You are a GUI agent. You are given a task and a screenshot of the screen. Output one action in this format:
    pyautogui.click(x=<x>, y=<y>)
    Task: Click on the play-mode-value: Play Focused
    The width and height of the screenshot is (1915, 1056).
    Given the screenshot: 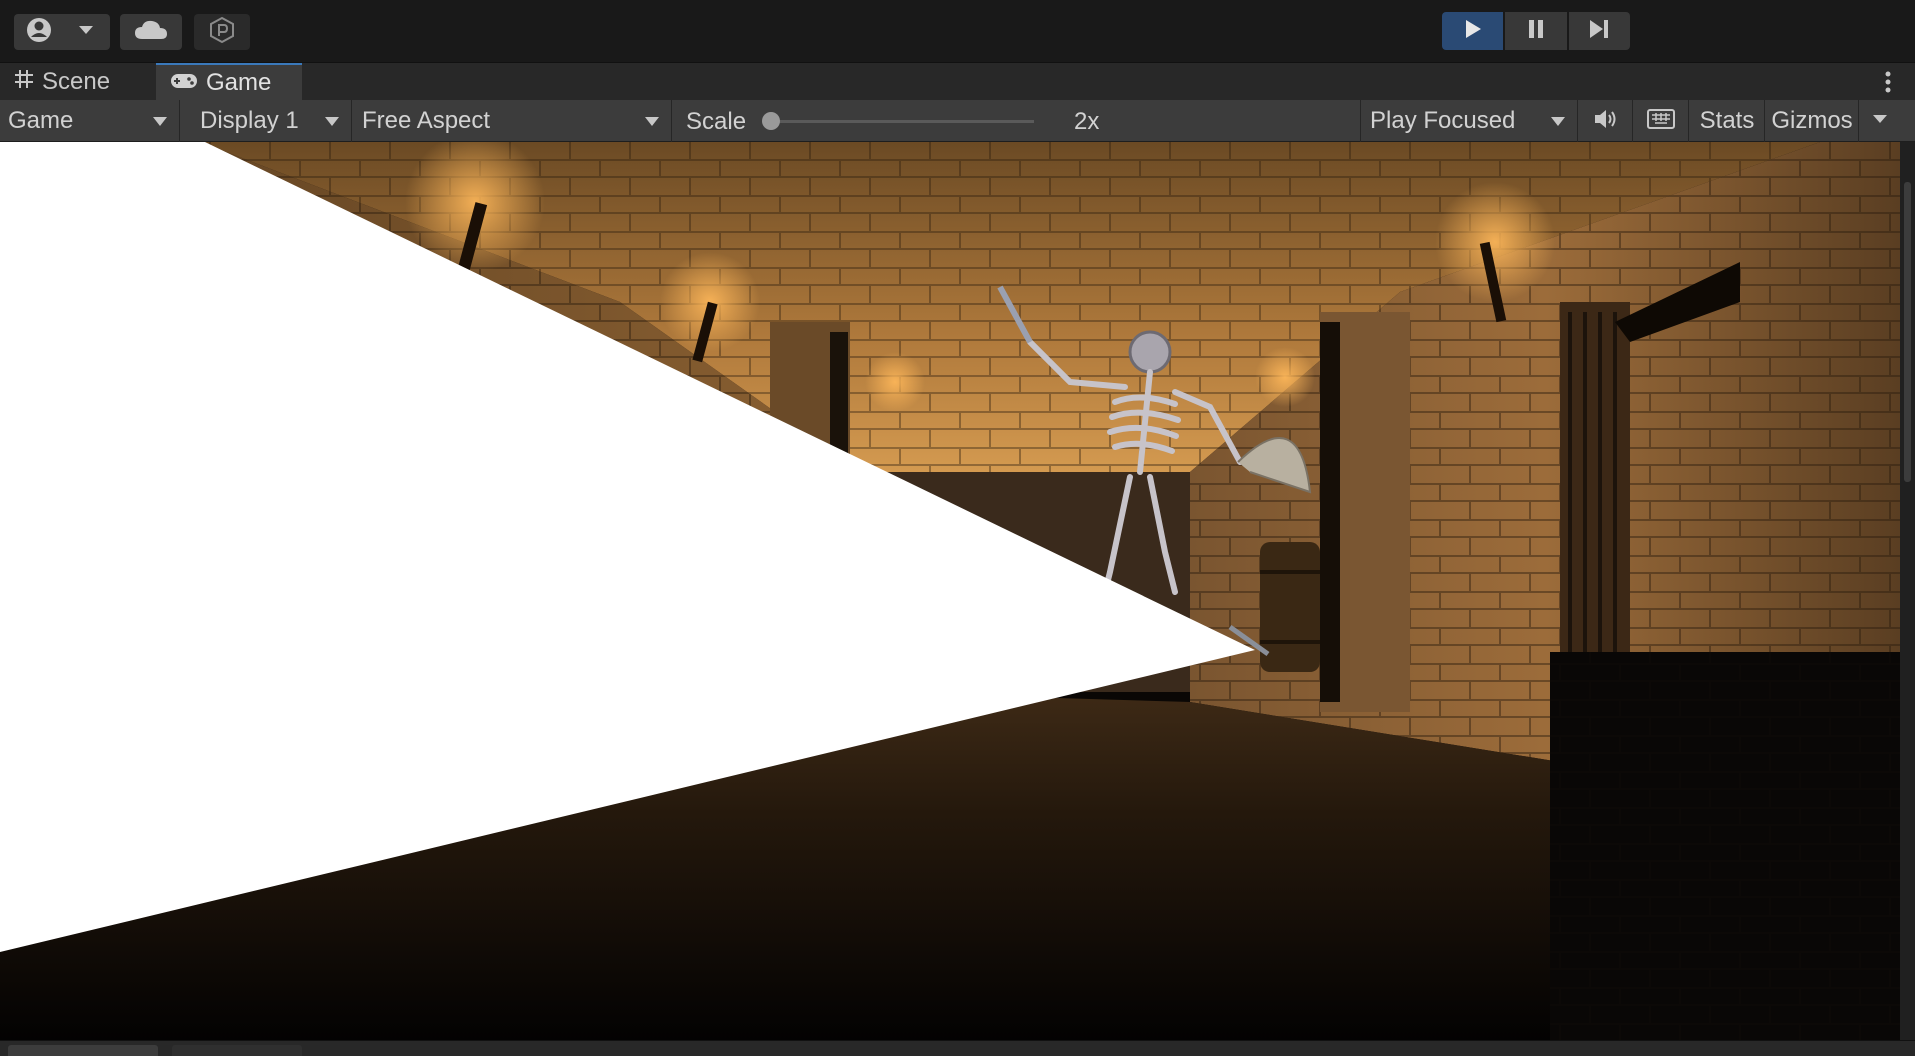 What is the action you would take?
    pyautogui.click(x=1443, y=120)
    